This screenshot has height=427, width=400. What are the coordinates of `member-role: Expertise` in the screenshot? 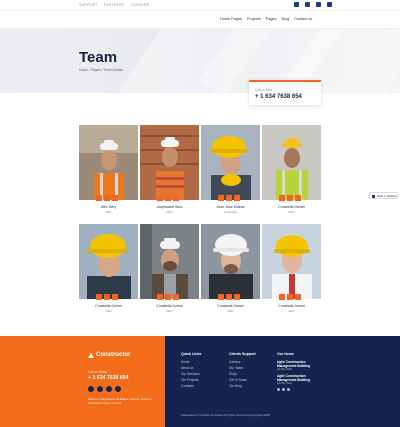 It's located at (230, 212).